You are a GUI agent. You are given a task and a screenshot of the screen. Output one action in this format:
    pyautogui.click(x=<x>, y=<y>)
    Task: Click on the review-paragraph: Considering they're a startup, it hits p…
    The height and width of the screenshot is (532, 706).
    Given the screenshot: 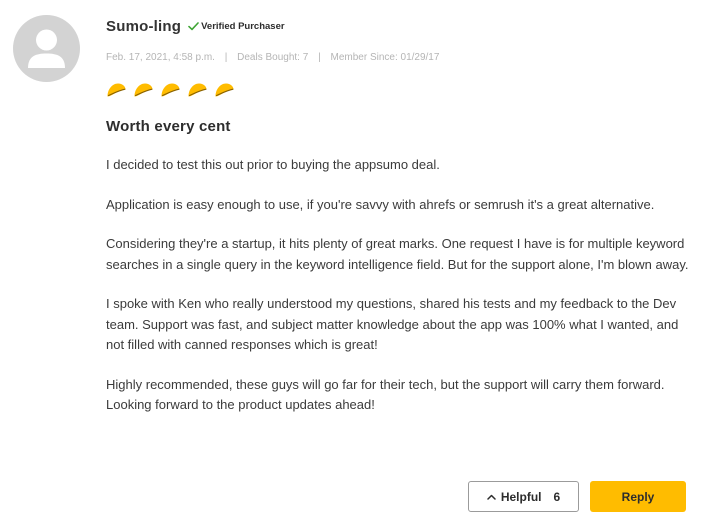 What is the action you would take?
    pyautogui.click(x=397, y=254)
    